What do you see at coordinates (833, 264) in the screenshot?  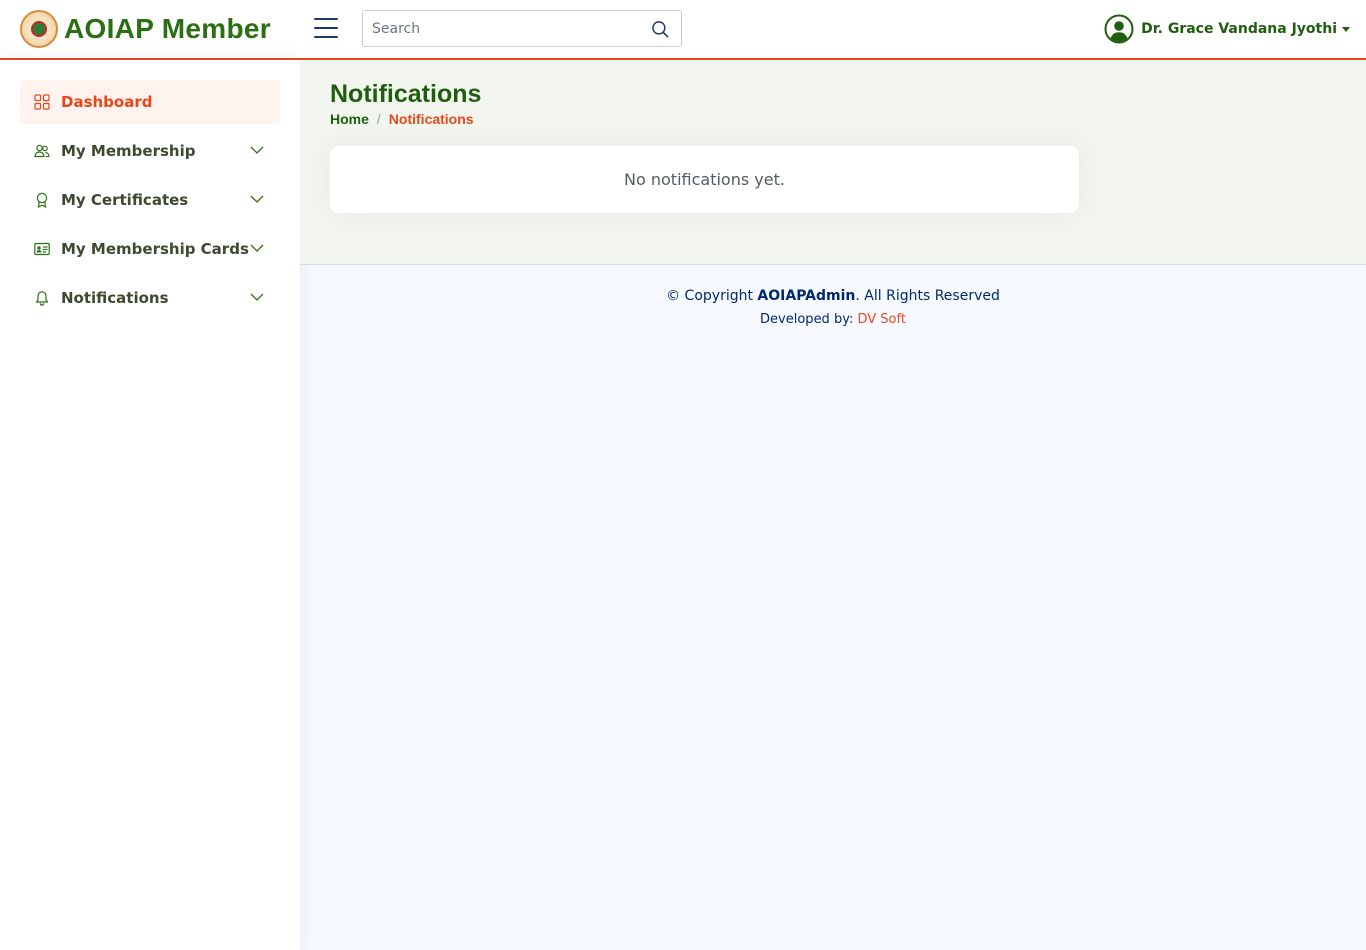 I see `footer-divider` at bounding box center [833, 264].